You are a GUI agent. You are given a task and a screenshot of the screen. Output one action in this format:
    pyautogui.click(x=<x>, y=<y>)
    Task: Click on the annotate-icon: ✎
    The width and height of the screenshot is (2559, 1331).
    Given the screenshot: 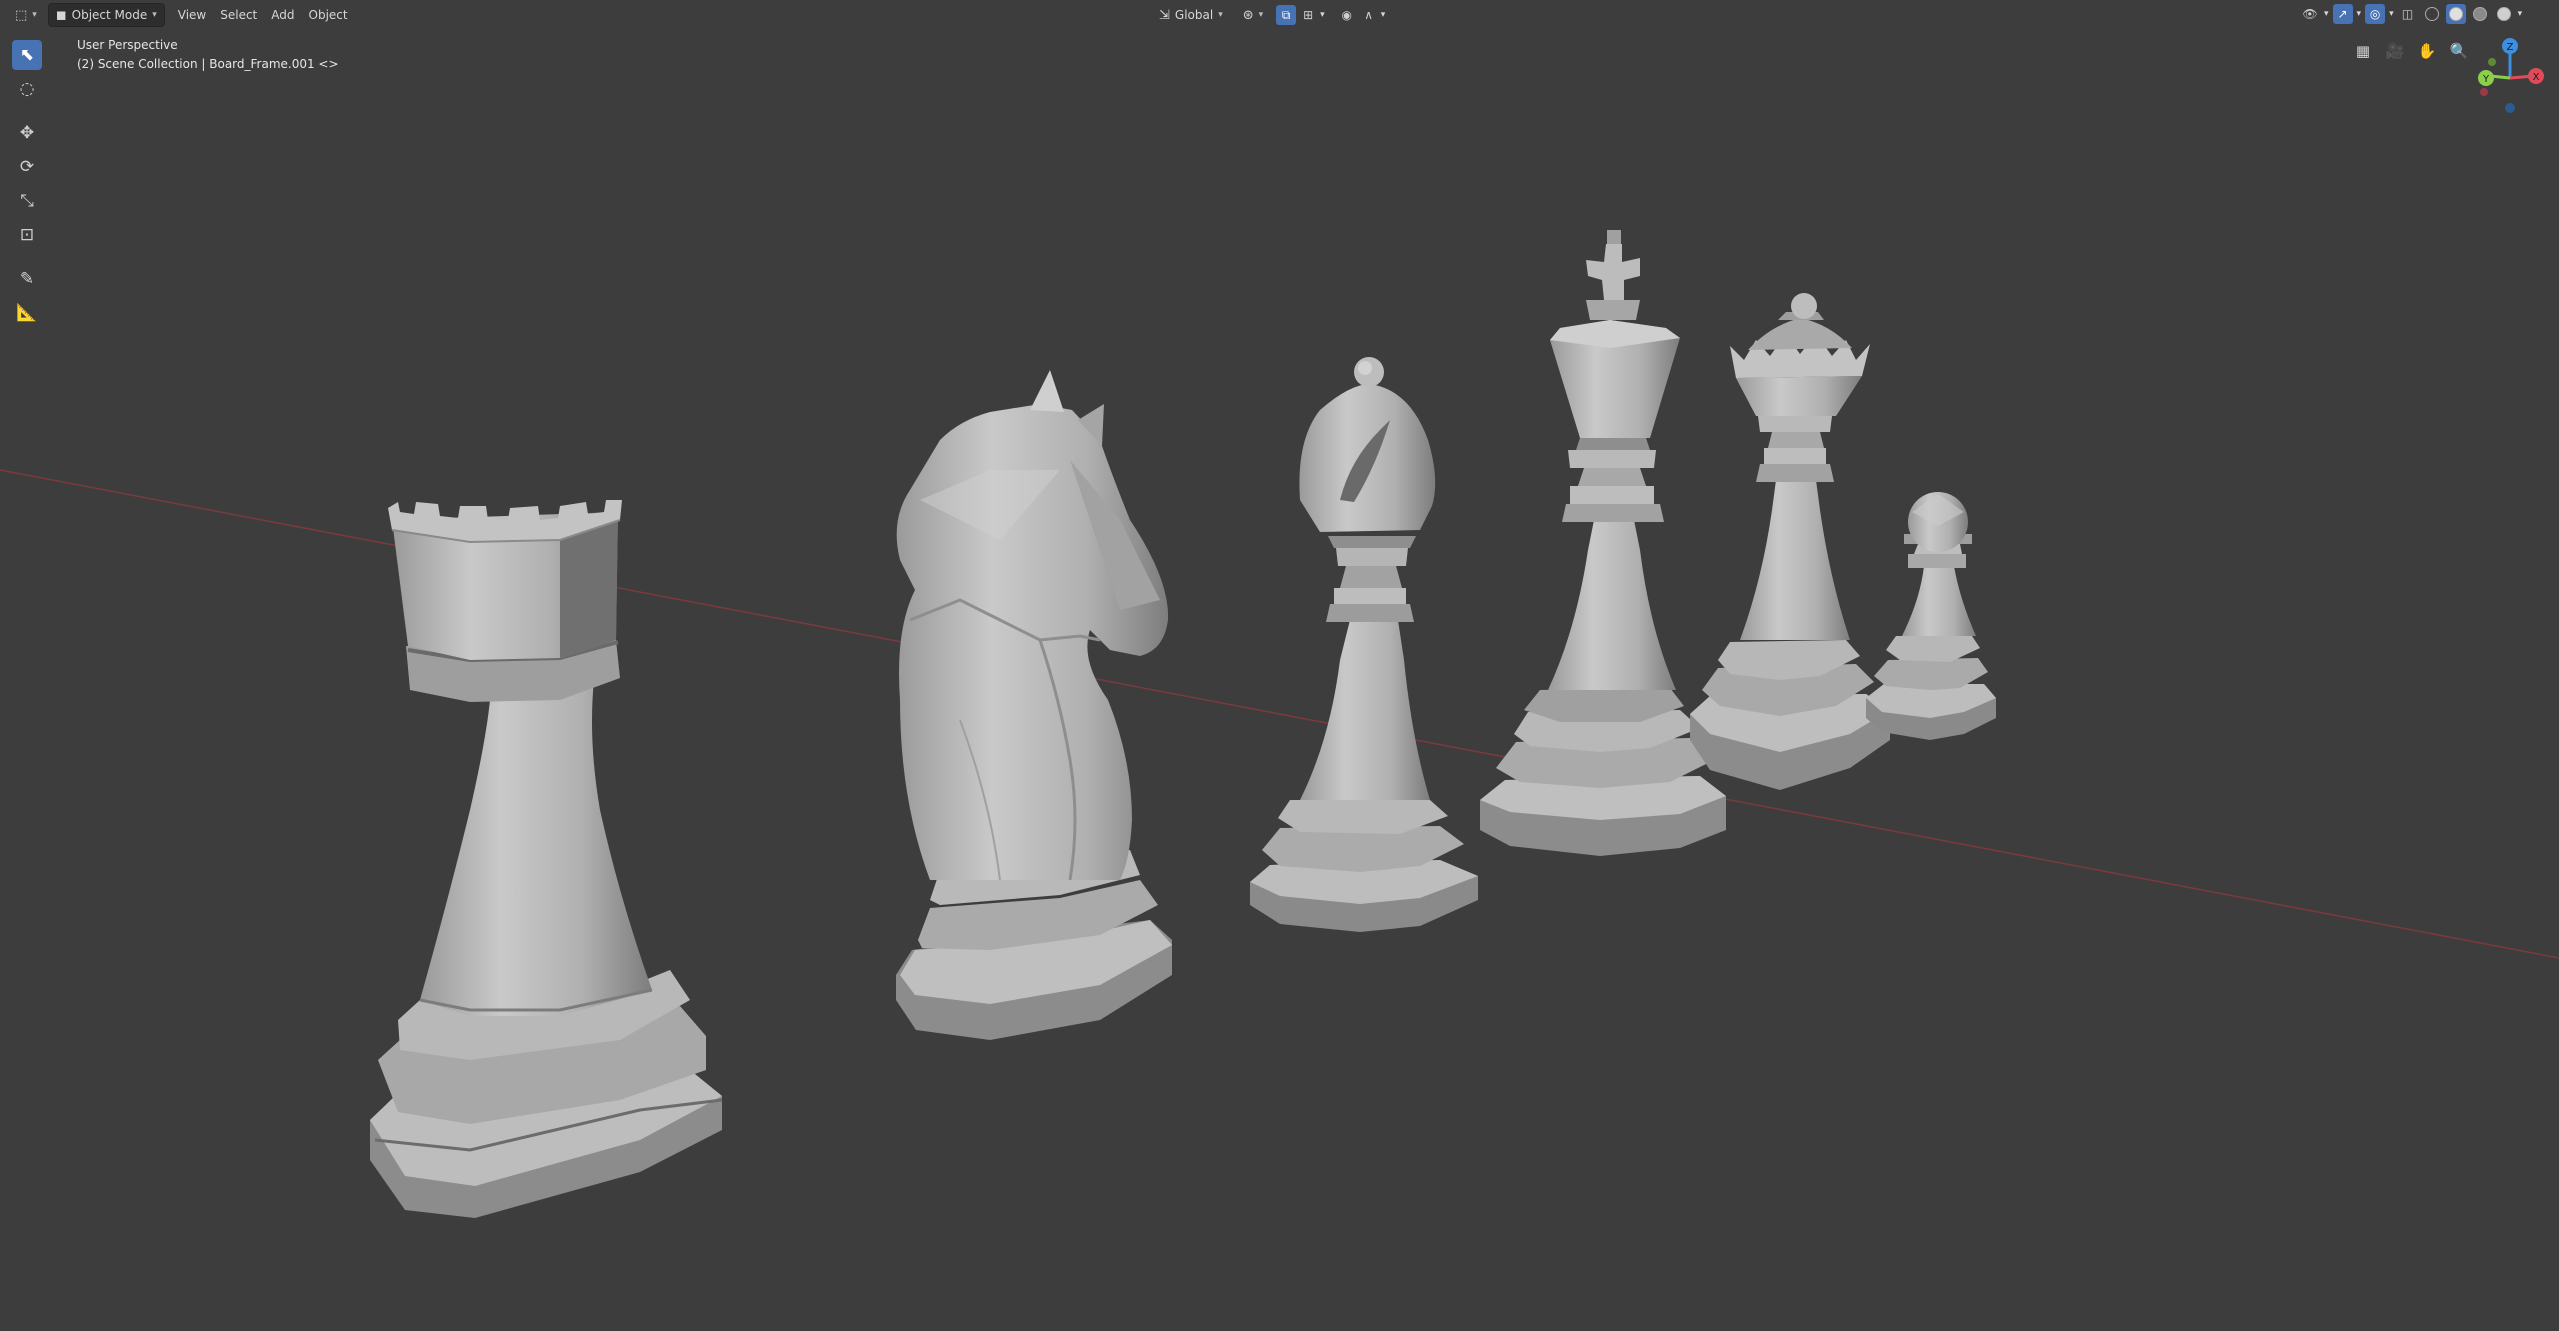 What is the action you would take?
    pyautogui.click(x=27, y=279)
    